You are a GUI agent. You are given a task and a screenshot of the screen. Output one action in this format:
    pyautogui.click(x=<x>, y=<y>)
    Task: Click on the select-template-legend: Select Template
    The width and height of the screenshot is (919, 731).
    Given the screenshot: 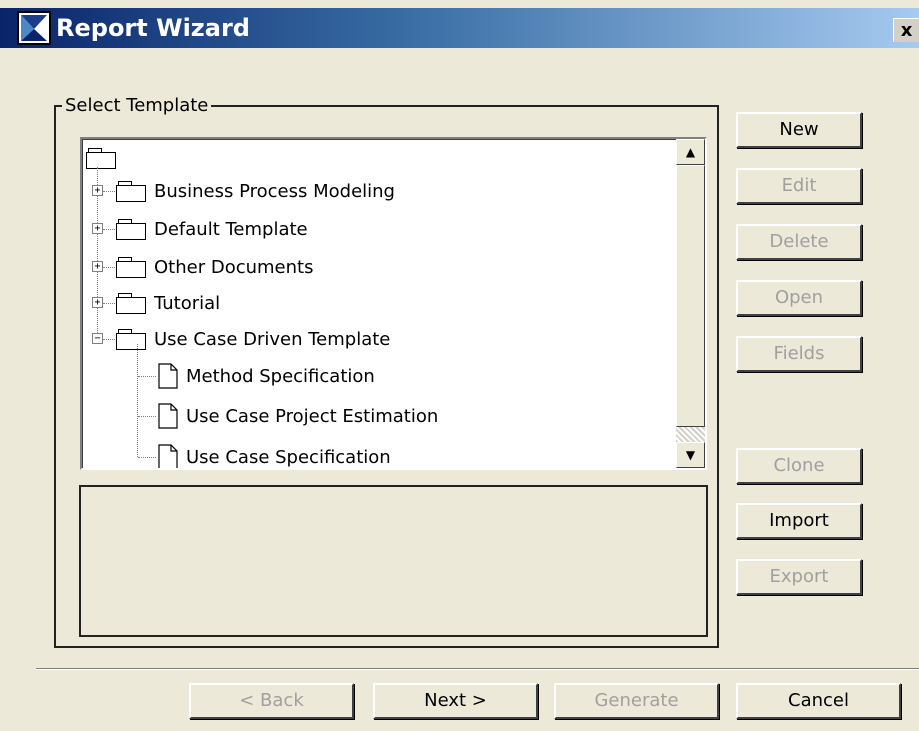 What is the action you would take?
    pyautogui.click(x=137, y=106)
    